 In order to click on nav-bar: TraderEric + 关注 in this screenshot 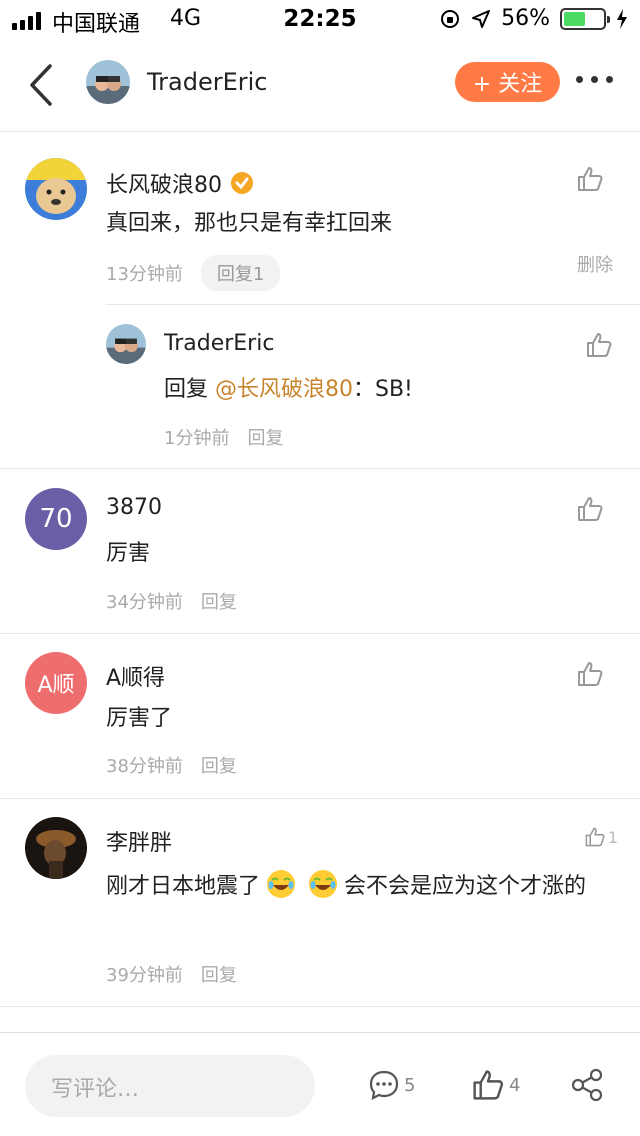, I will do `click(320, 86)`.